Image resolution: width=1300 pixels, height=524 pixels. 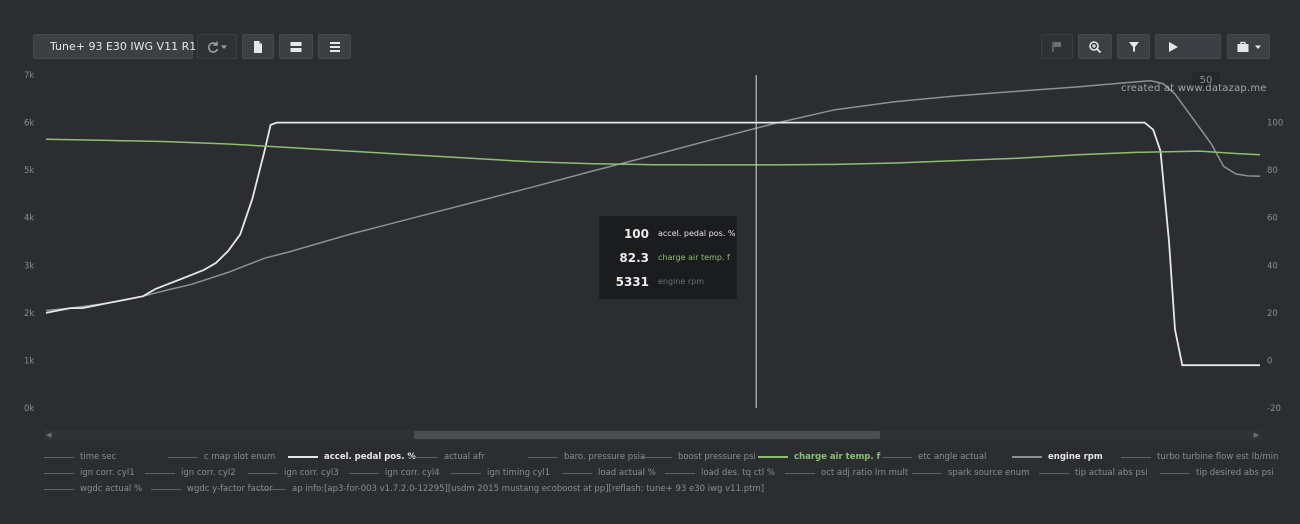 What do you see at coordinates (636, 234) in the screenshot?
I see `tooltip-value: 100` at bounding box center [636, 234].